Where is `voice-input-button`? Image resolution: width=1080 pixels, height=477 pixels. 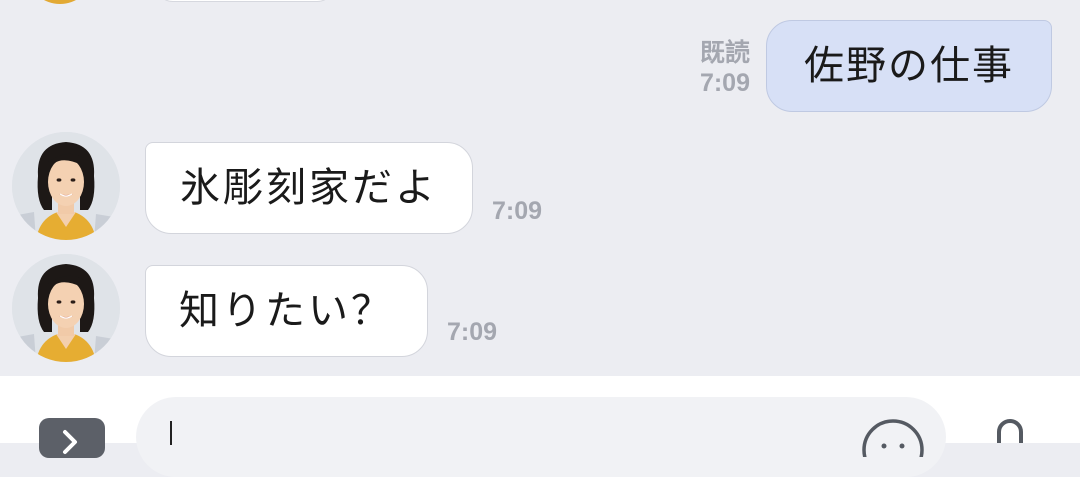
voice-input-button is located at coordinates (1011, 430).